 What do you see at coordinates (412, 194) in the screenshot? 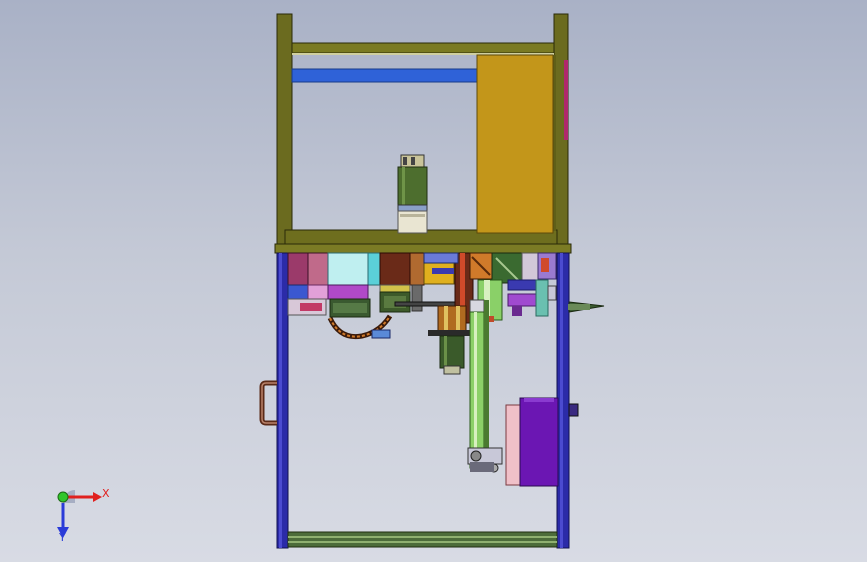
I see `upper-motor` at bounding box center [412, 194].